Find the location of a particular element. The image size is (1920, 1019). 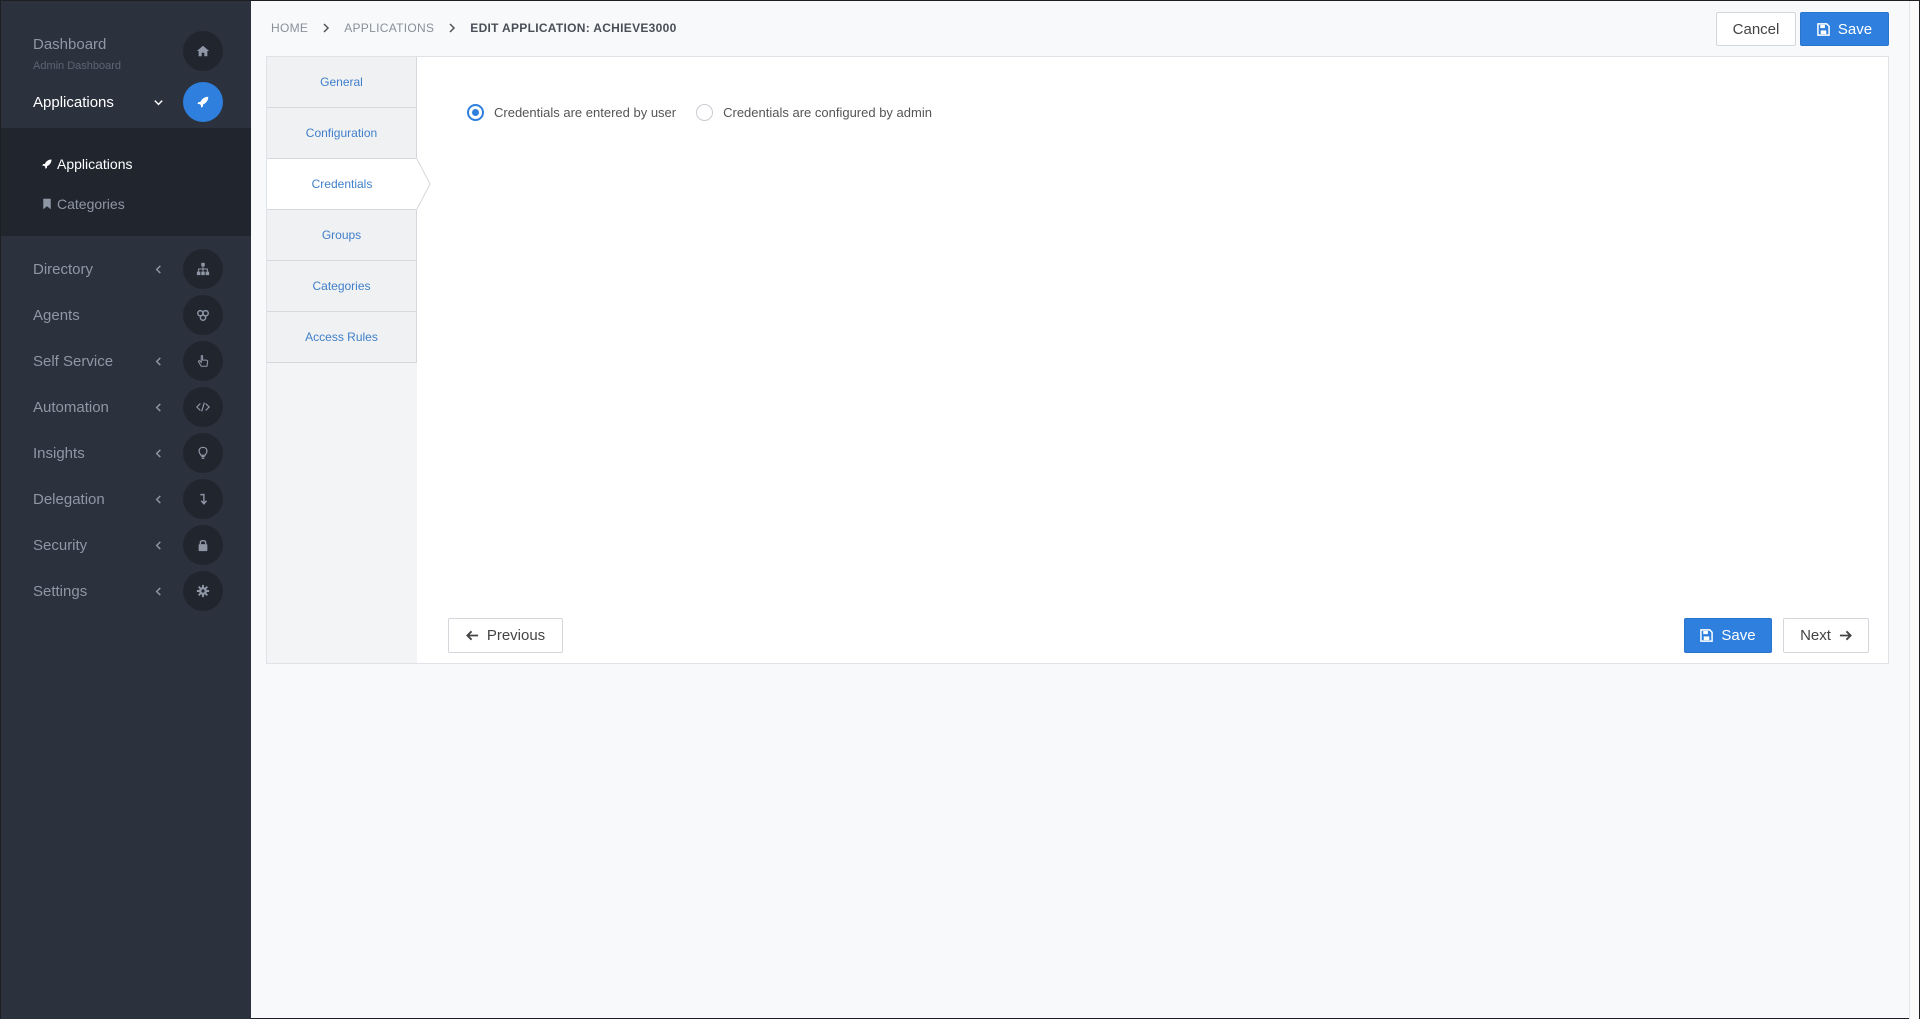

save-button: Save is located at coordinates (1844, 29).